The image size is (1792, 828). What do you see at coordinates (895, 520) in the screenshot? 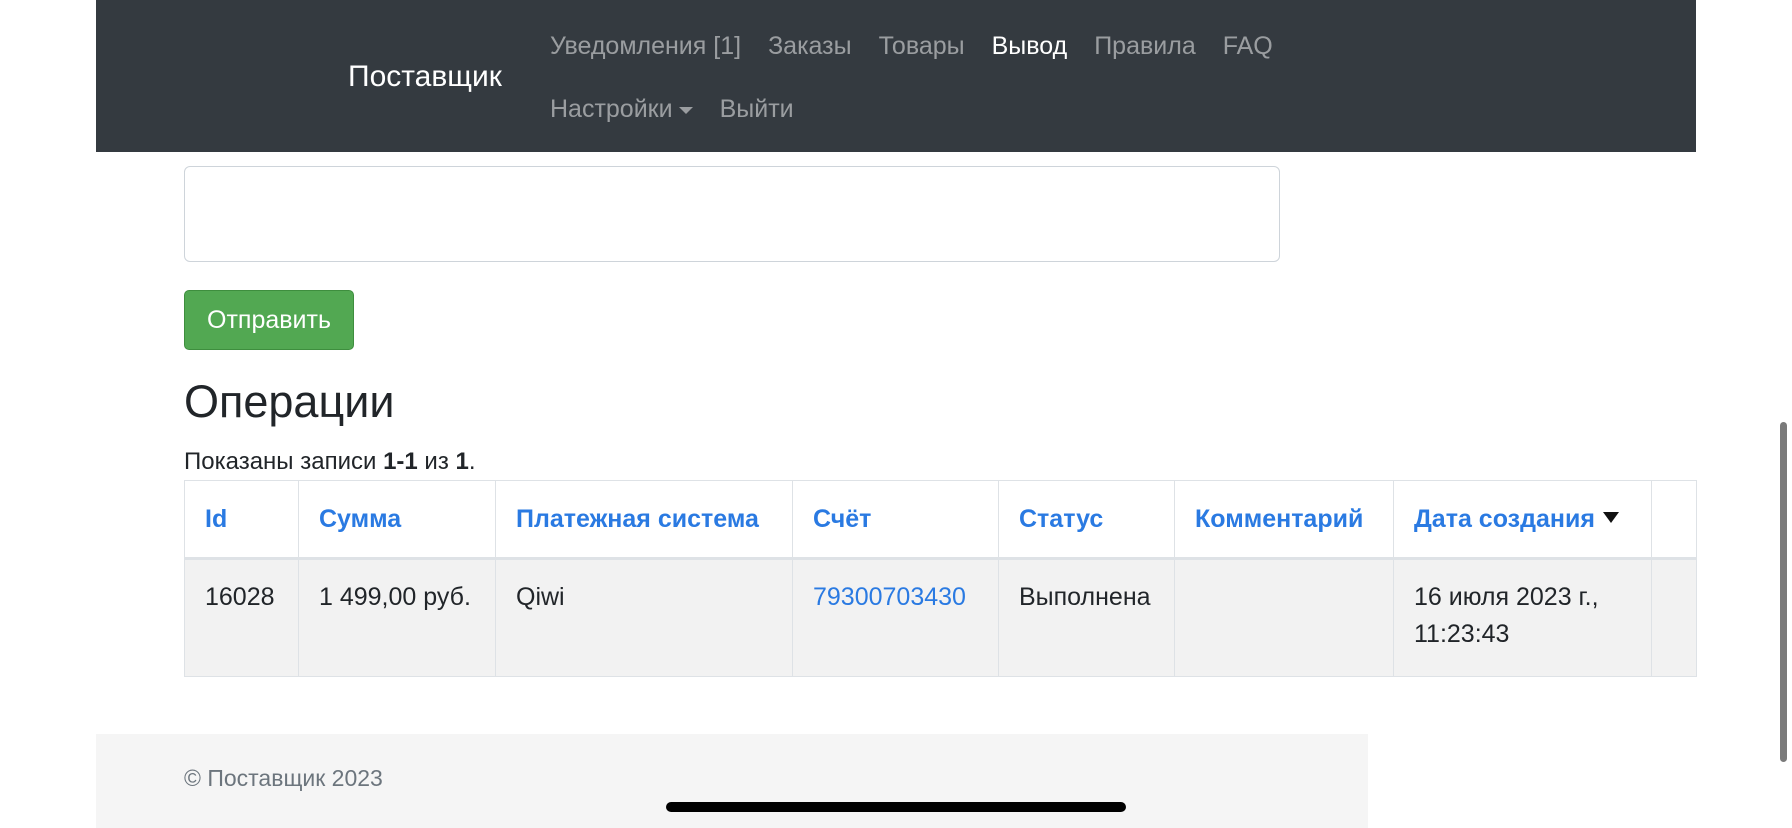
I see `column-header-account: Счёт` at bounding box center [895, 520].